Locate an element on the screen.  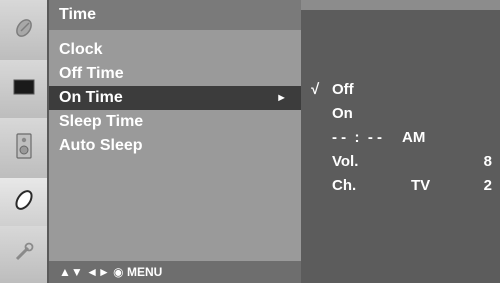
menu-item-on-time: On Time ► is located at coordinates (175, 98).